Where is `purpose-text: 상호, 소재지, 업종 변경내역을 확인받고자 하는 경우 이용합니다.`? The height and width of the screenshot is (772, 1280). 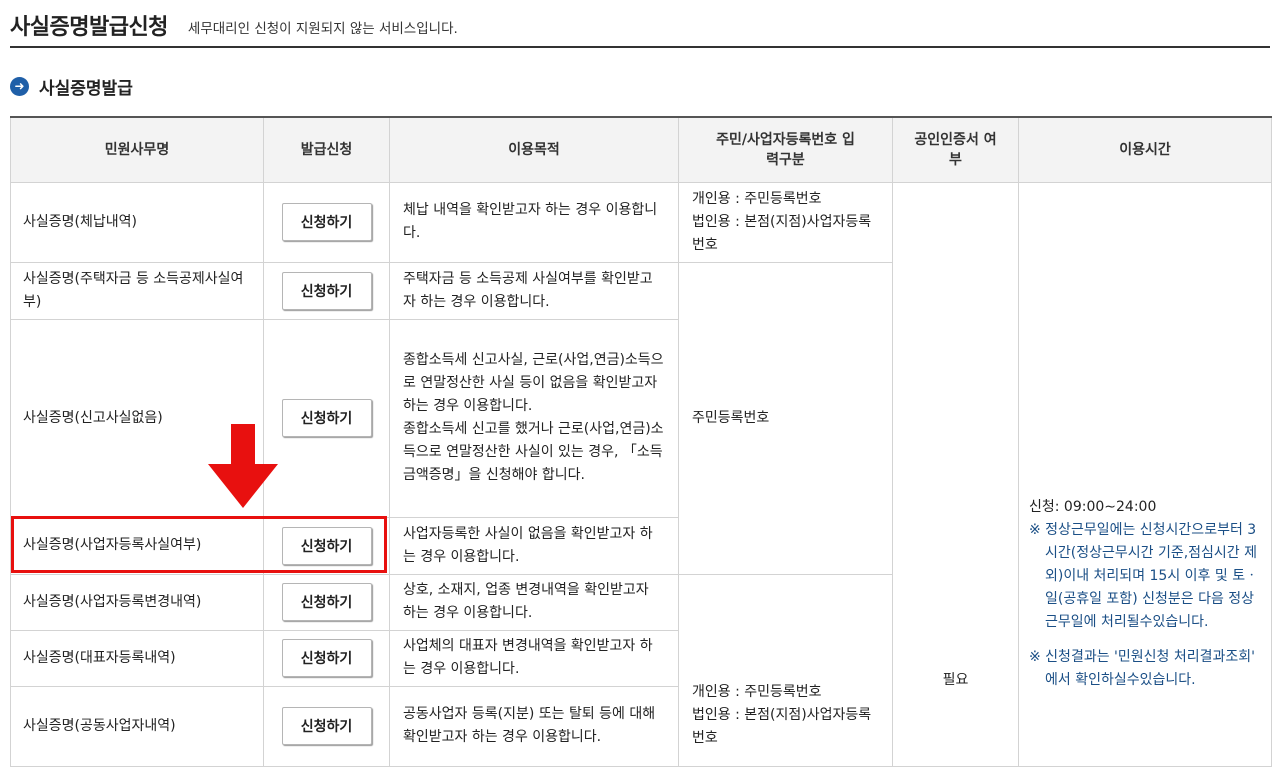 purpose-text: 상호, 소재지, 업종 변경내역을 확인받고자 하는 경우 이용합니다. is located at coordinates (534, 602).